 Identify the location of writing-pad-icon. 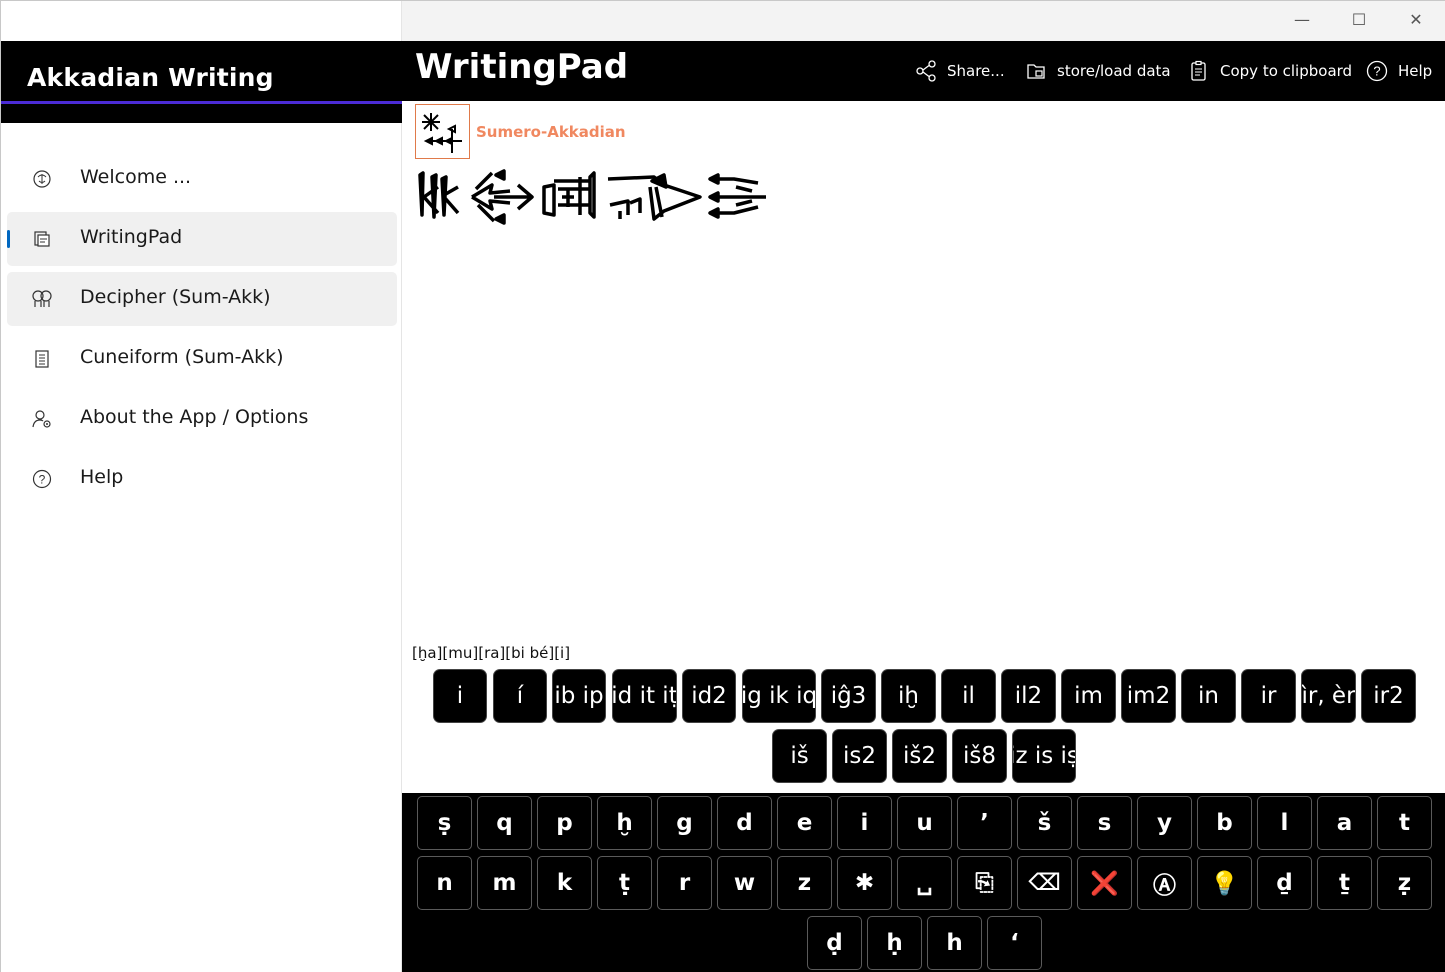
(42, 239).